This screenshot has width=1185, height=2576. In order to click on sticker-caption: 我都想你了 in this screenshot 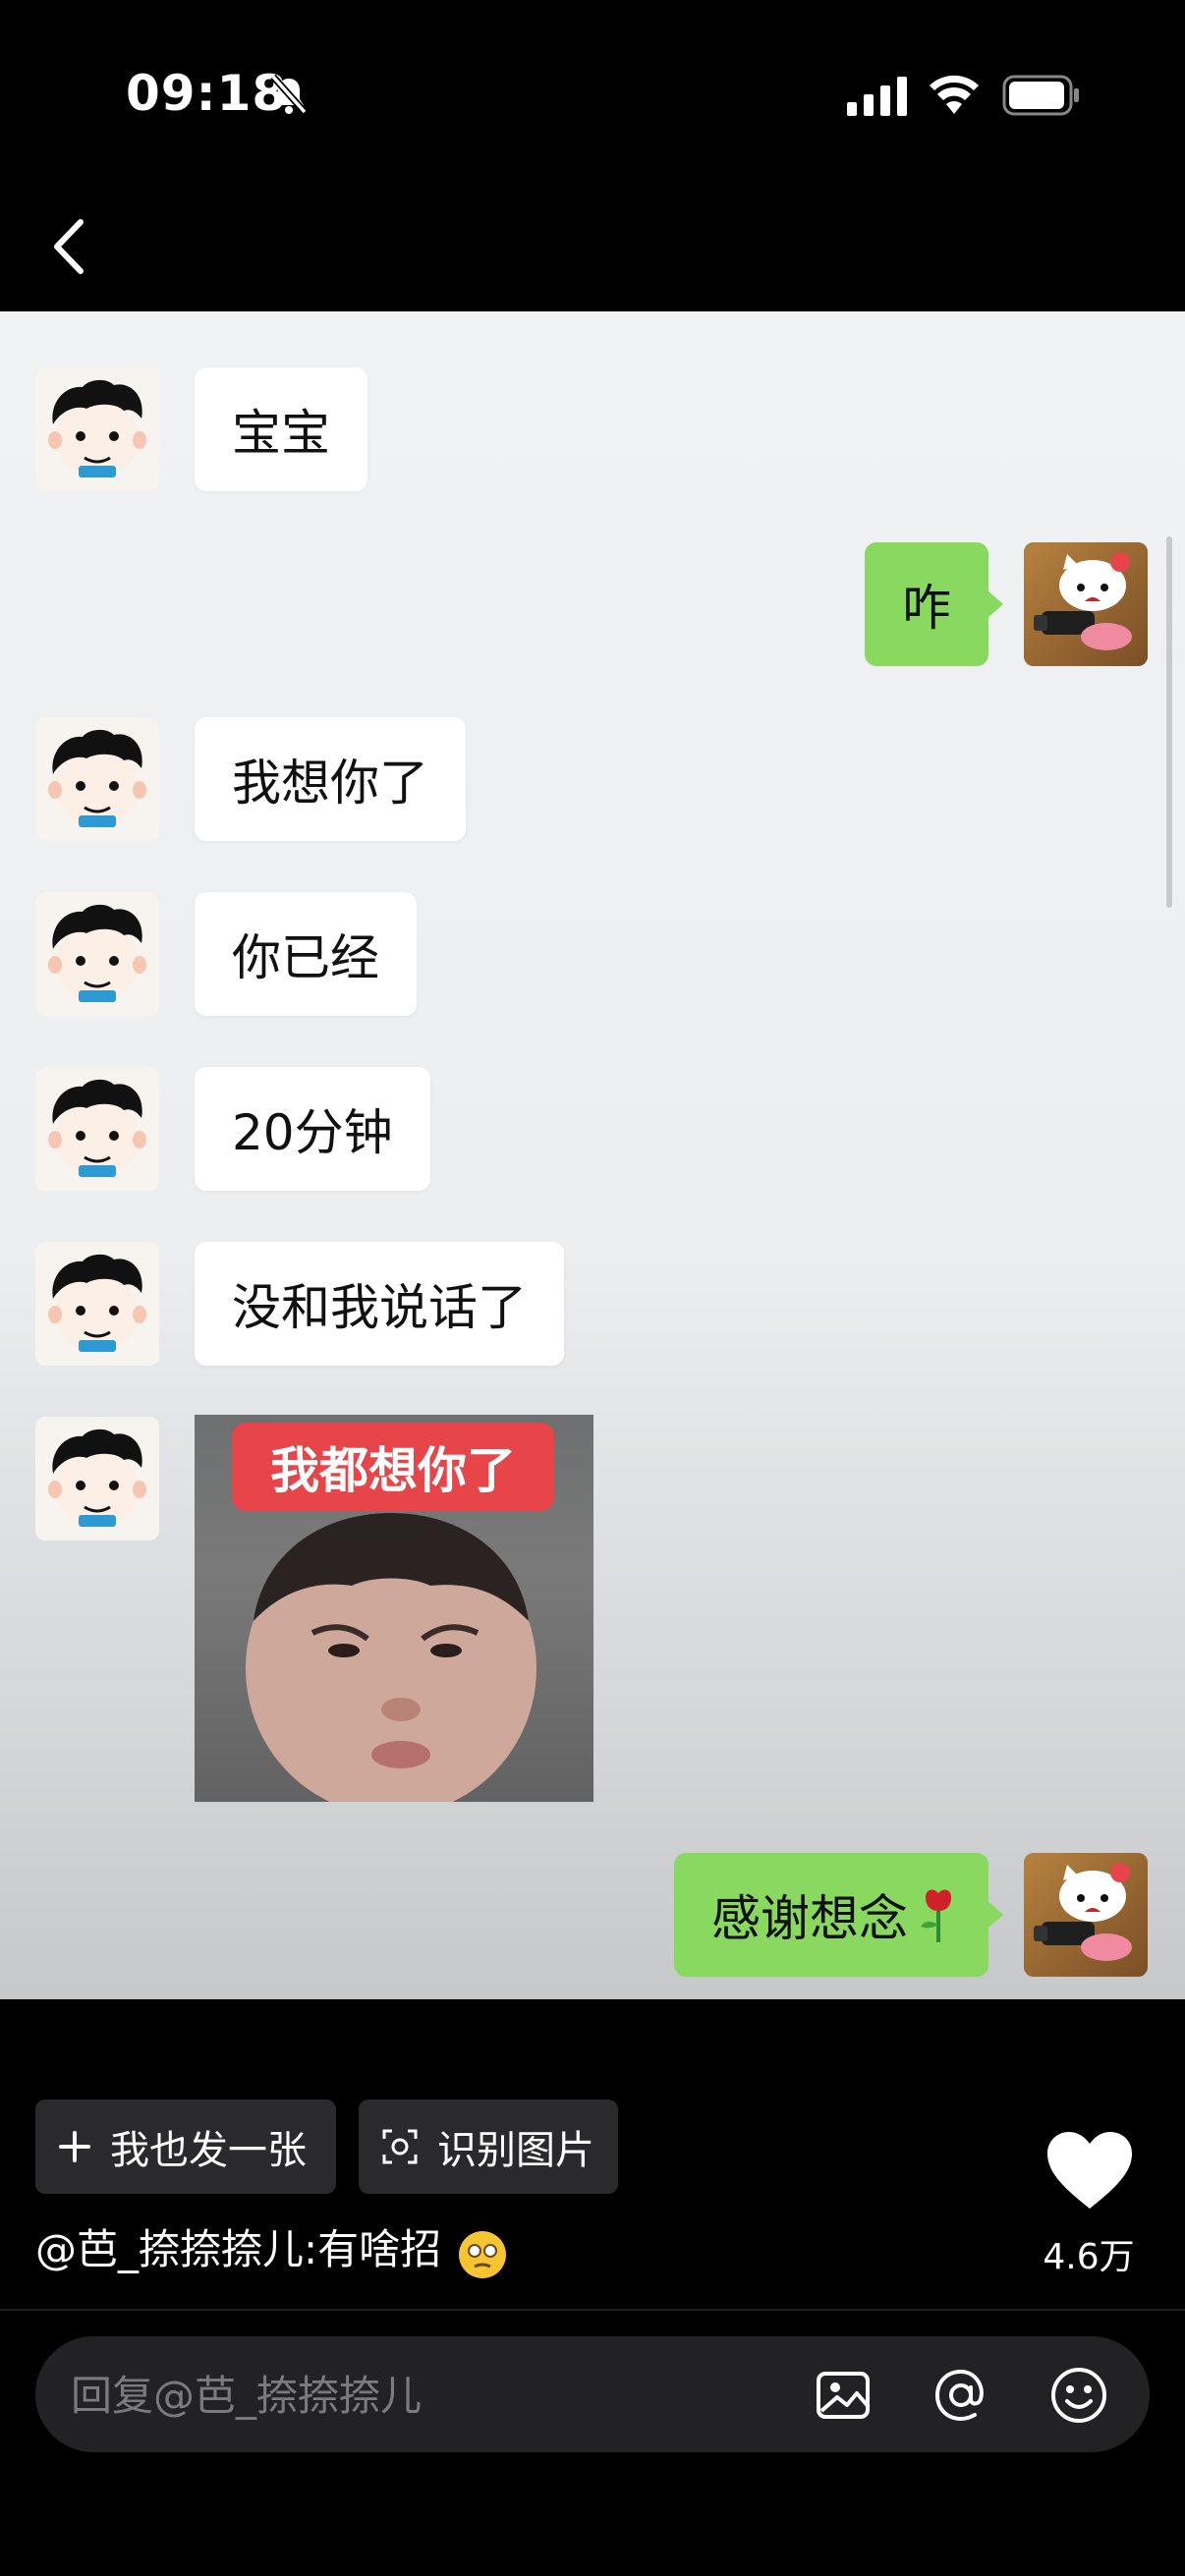, I will do `click(393, 1467)`.